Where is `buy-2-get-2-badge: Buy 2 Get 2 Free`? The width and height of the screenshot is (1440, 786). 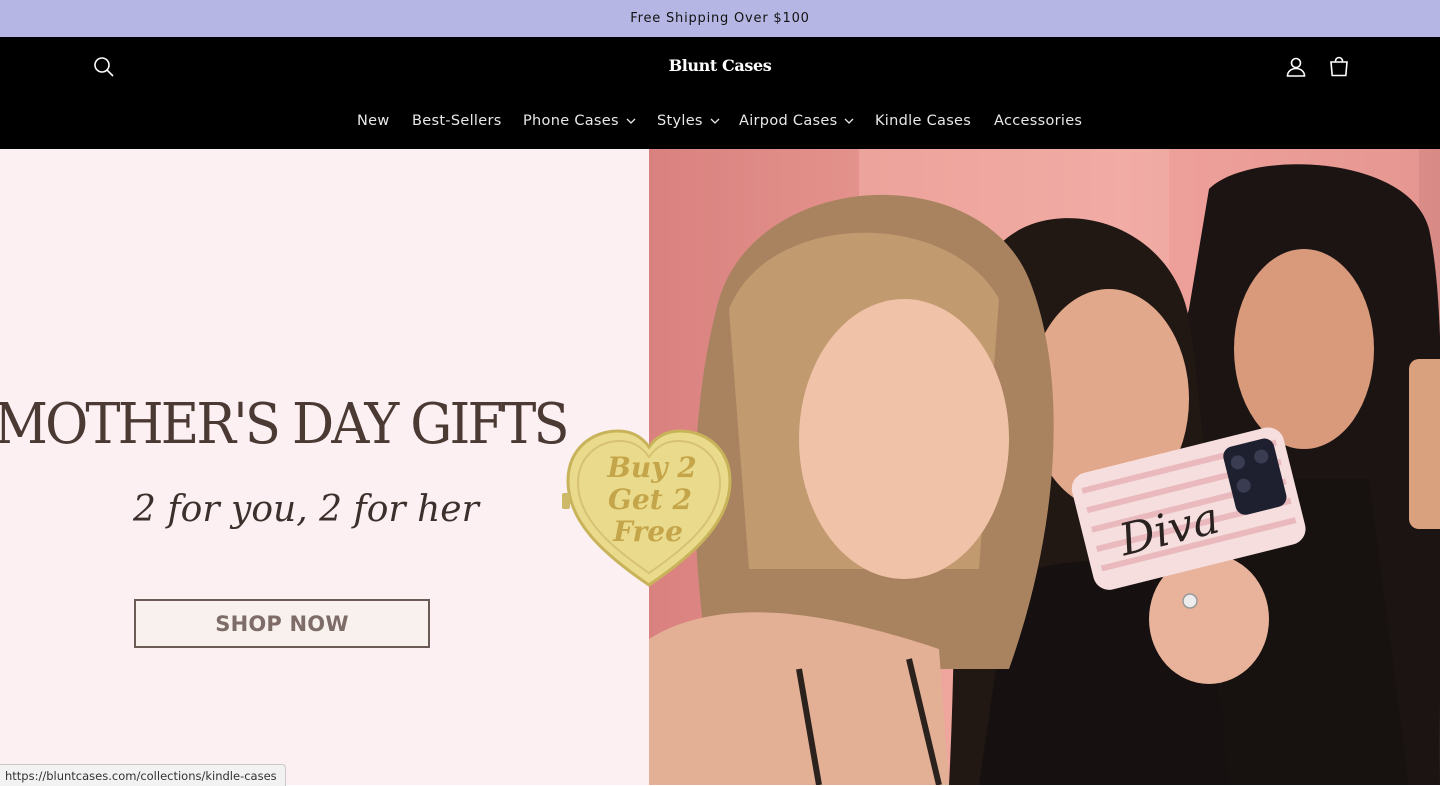 buy-2-get-2-badge: Buy 2 Get 2 Free is located at coordinates (649, 509).